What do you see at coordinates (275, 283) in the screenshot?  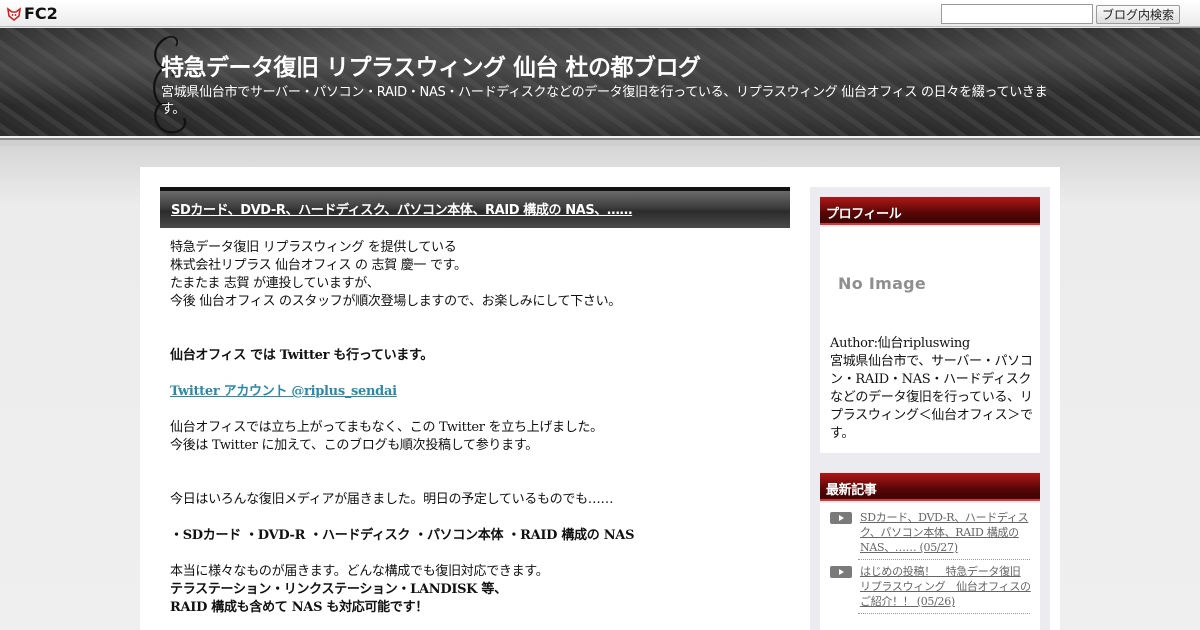 I see `entry-paragraph: たまたま 志賀 が連投していますが、` at bounding box center [275, 283].